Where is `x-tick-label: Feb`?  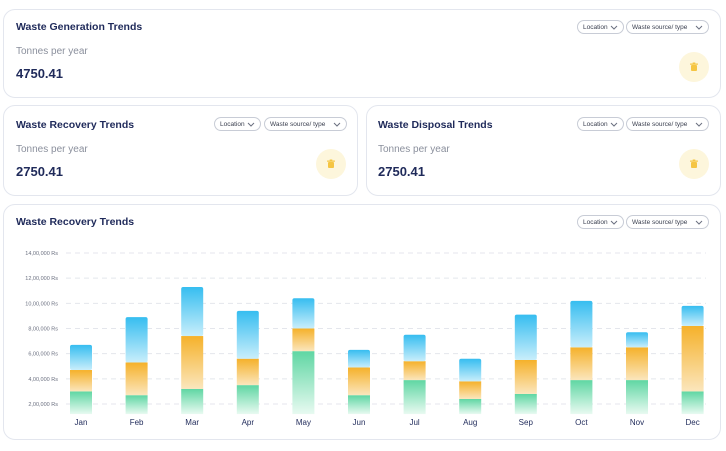
x-tick-label: Feb is located at coordinates (137, 422).